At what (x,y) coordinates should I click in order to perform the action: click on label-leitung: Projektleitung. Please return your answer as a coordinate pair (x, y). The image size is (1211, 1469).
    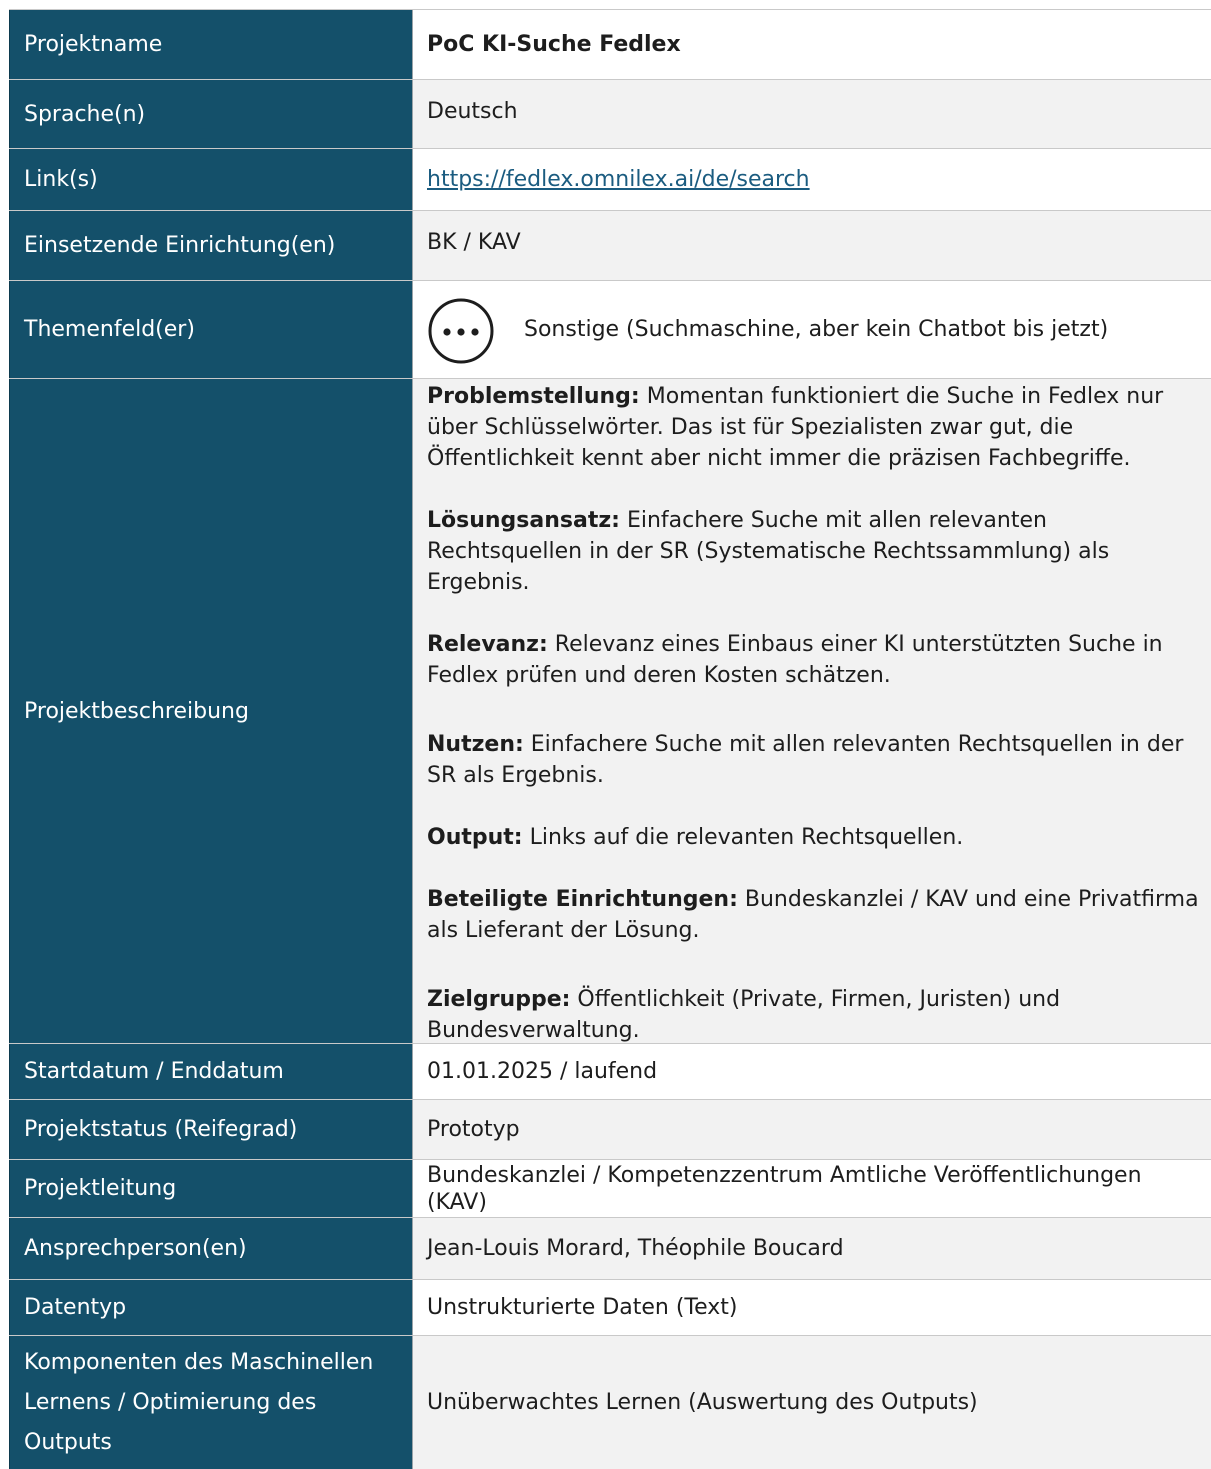
    Looking at the image, I should click on (210, 1188).